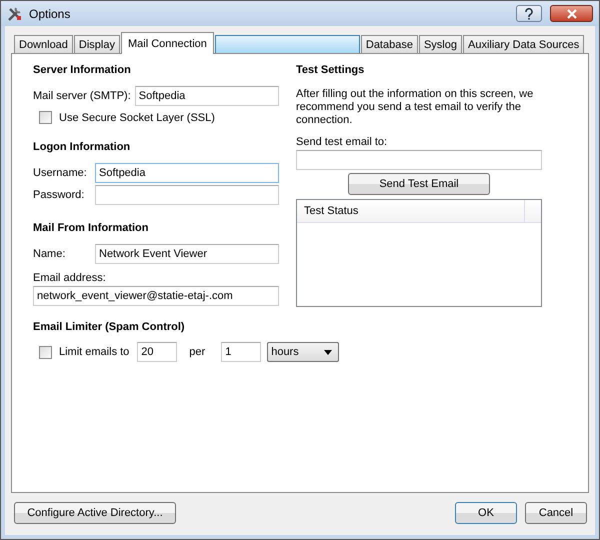  I want to click on field-label: Mail server (SMTP):, so click(82, 96).